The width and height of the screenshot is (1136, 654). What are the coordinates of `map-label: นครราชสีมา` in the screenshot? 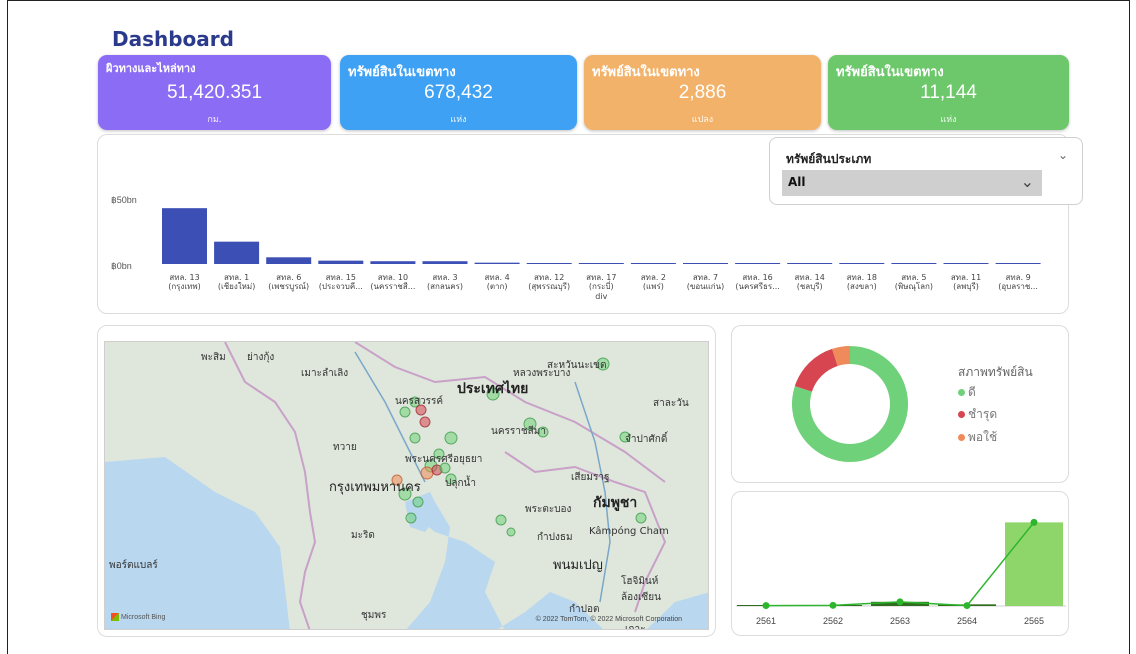 It's located at (518, 431).